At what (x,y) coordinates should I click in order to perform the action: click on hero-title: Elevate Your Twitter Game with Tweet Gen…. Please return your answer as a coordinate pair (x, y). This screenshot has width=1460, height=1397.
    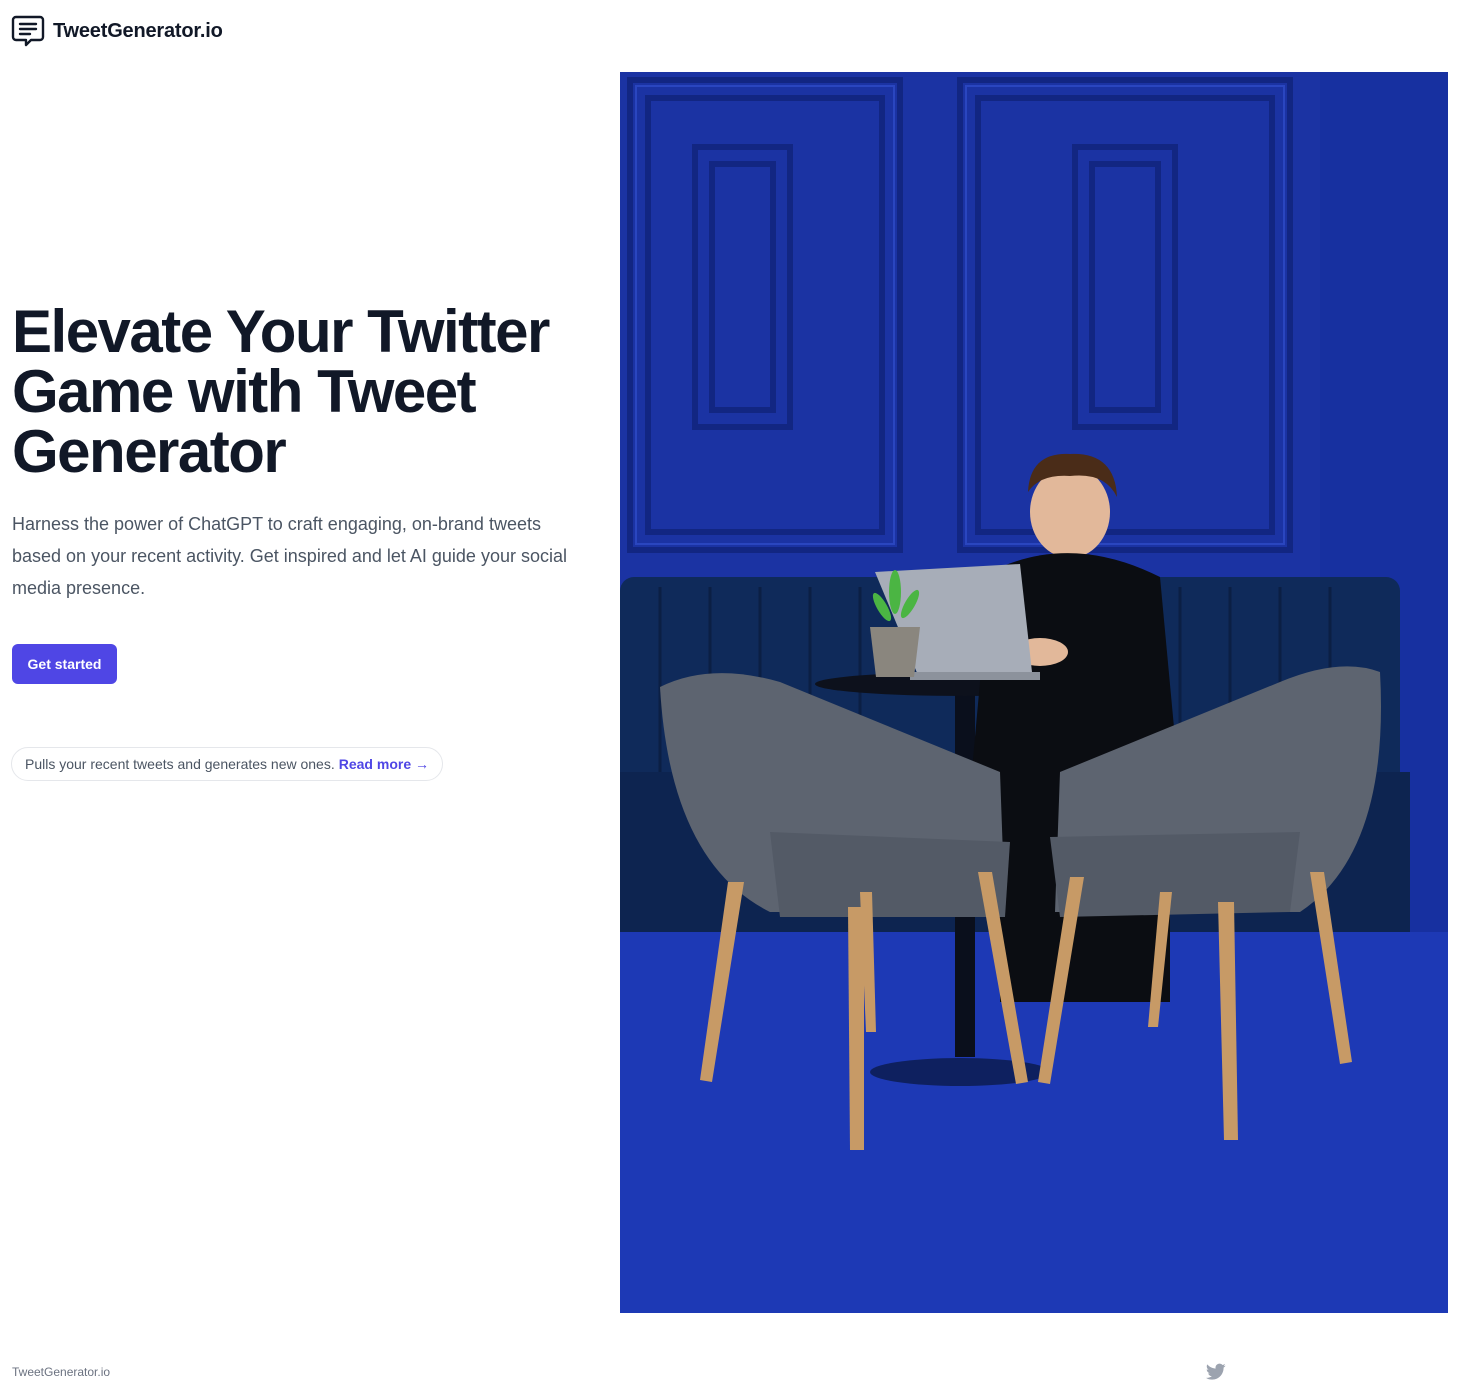
    Looking at the image, I should click on (281, 391).